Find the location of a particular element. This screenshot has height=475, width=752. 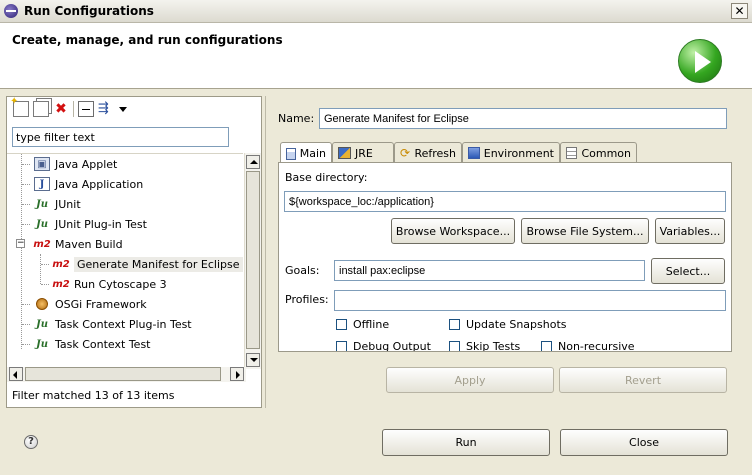

panel-divider is located at coordinates (265, 252).